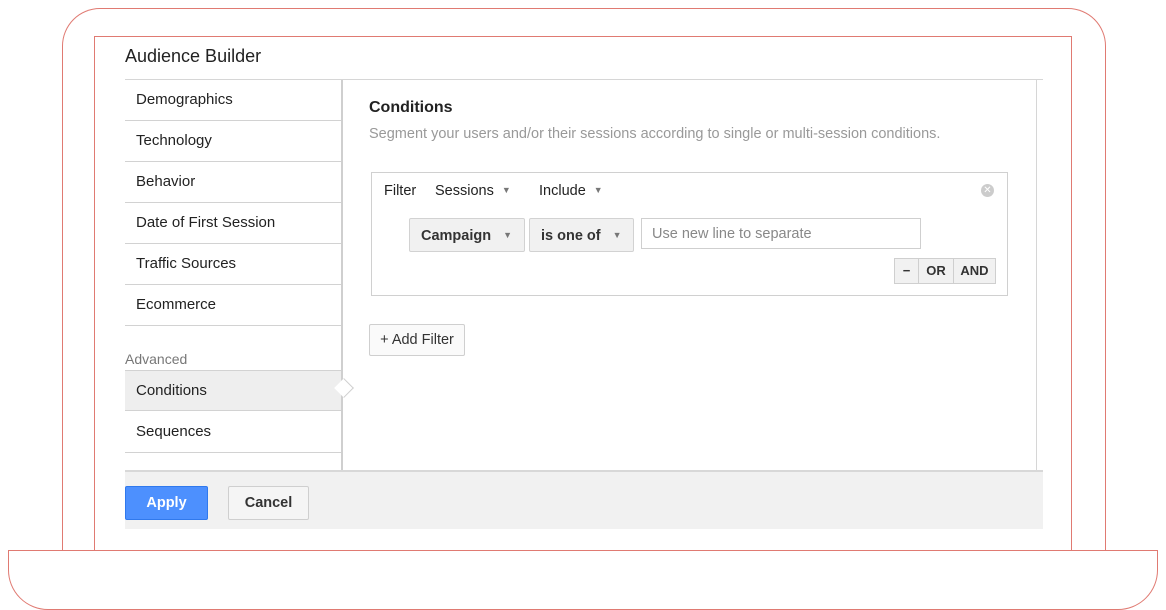  Describe the element at coordinates (936, 271) in the screenshot. I see `or-button: OR` at that location.